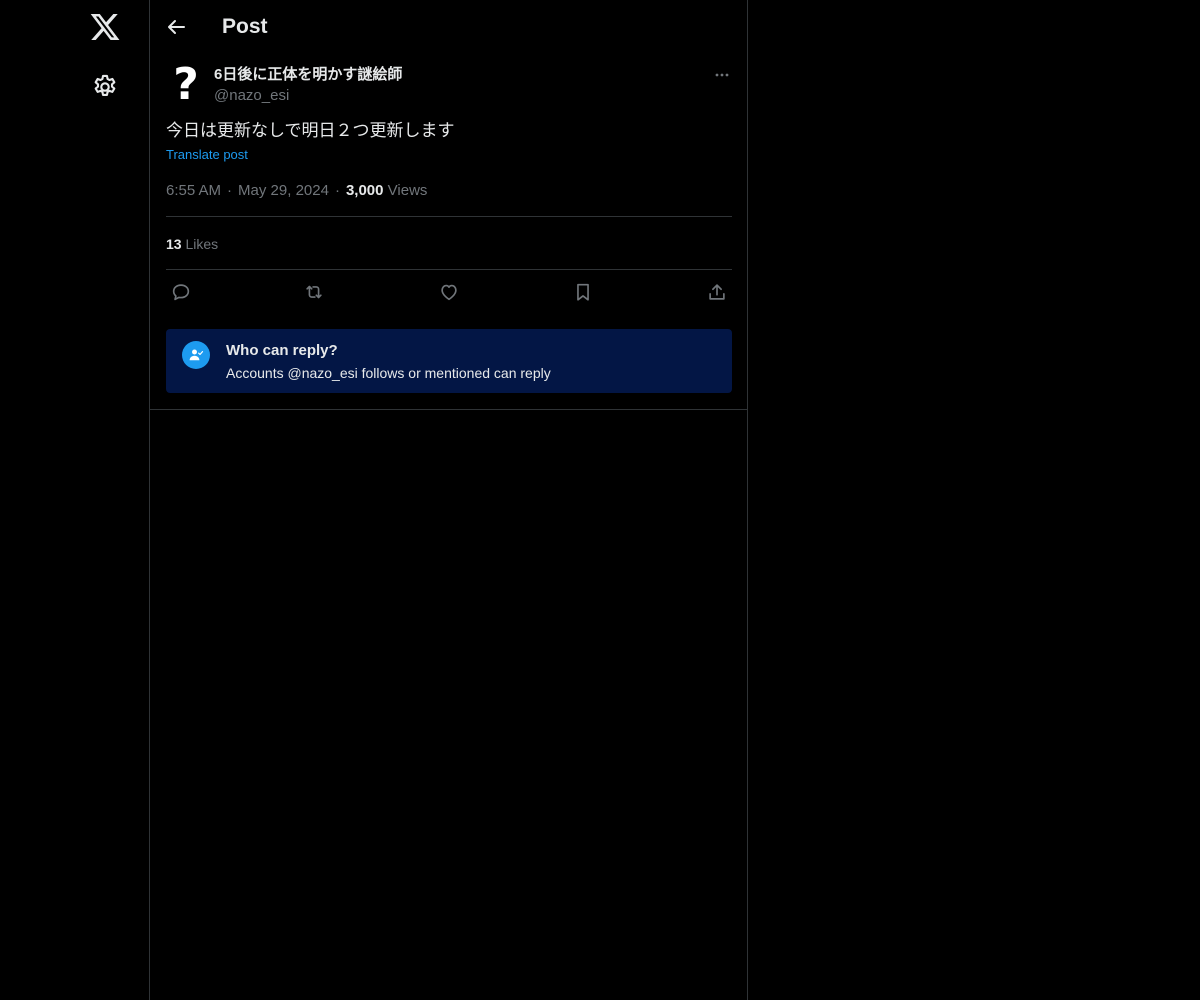  What do you see at coordinates (174, 244) in the screenshot?
I see `likes-count: 13` at bounding box center [174, 244].